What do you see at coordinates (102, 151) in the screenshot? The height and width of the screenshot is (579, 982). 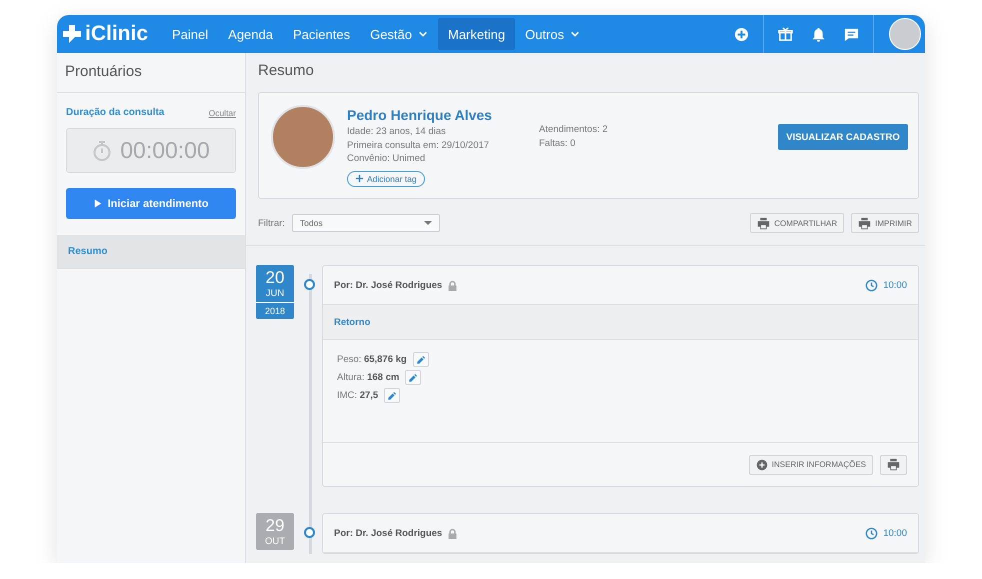 I see `stopwatch-icon` at bounding box center [102, 151].